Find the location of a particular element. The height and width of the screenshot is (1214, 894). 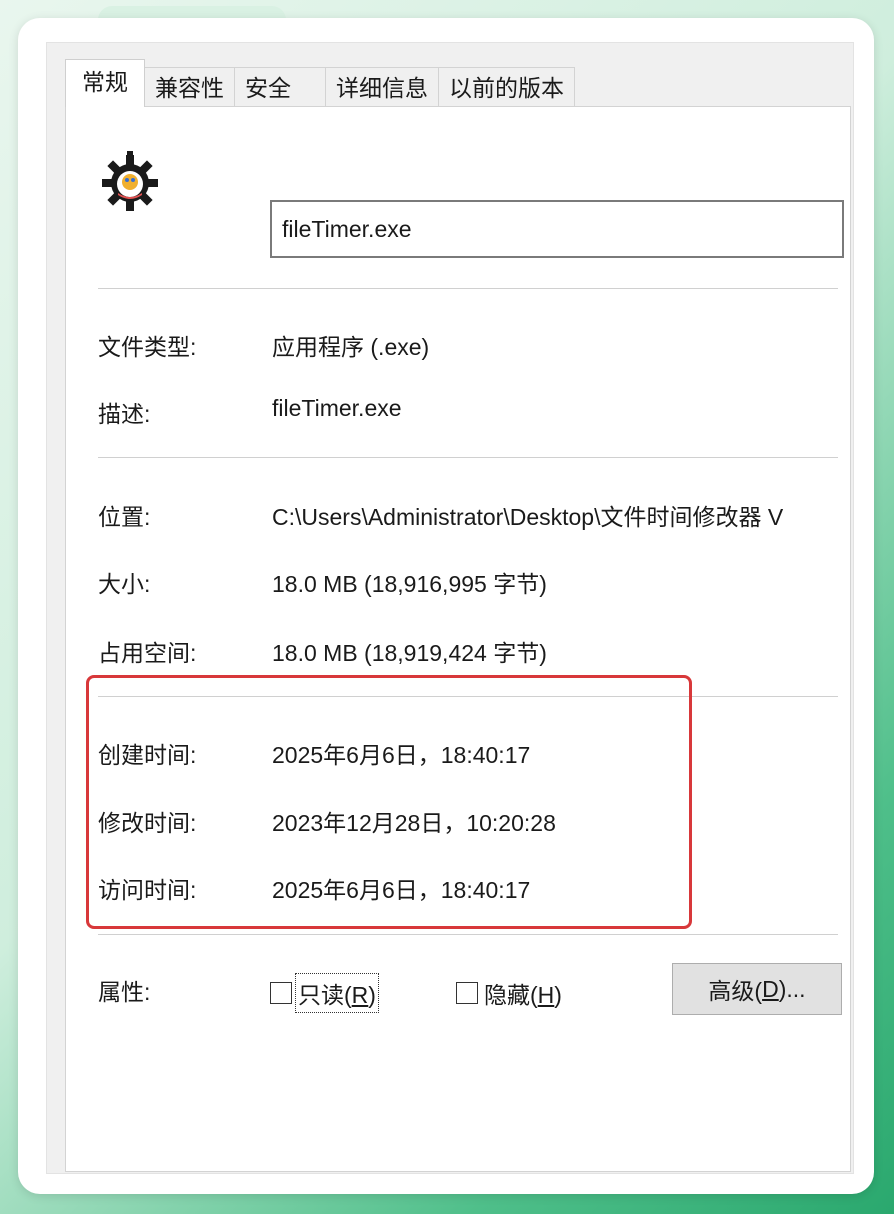

size-label: 大小: is located at coordinates (124, 584).